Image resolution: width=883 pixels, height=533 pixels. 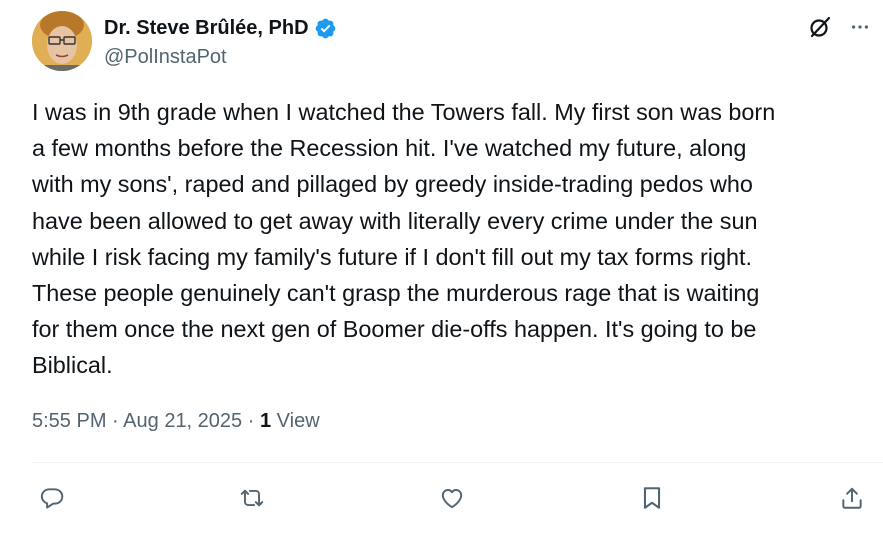 What do you see at coordinates (69, 421) in the screenshot?
I see `post-time: 5:55 PM` at bounding box center [69, 421].